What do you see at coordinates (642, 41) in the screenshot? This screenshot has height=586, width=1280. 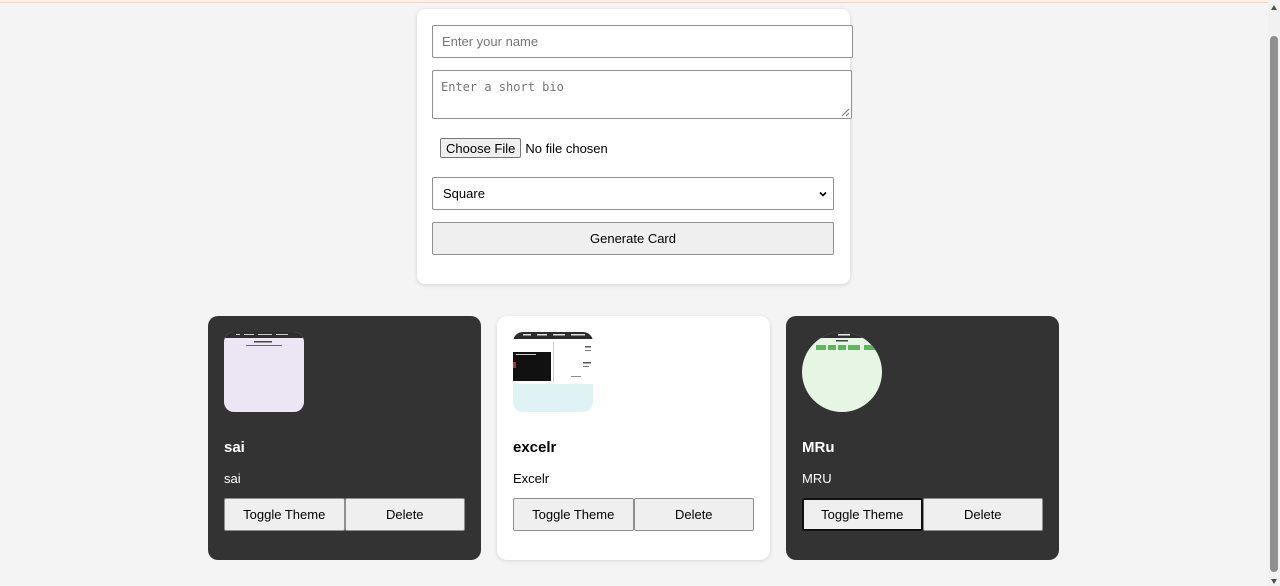 I see `name-input` at bounding box center [642, 41].